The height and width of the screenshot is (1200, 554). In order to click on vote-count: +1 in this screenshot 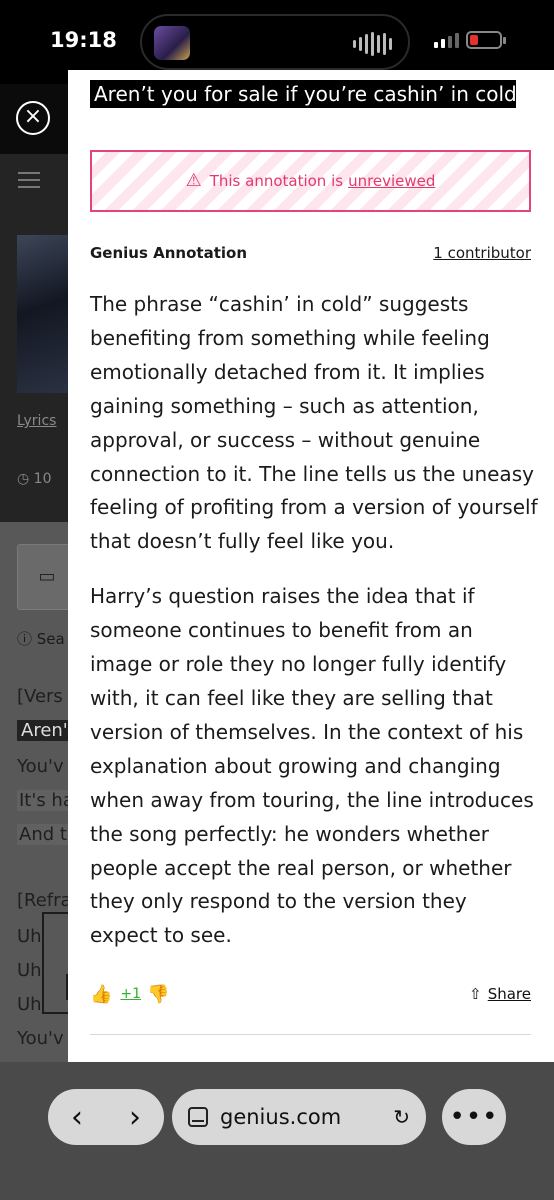, I will do `click(130, 994)`.